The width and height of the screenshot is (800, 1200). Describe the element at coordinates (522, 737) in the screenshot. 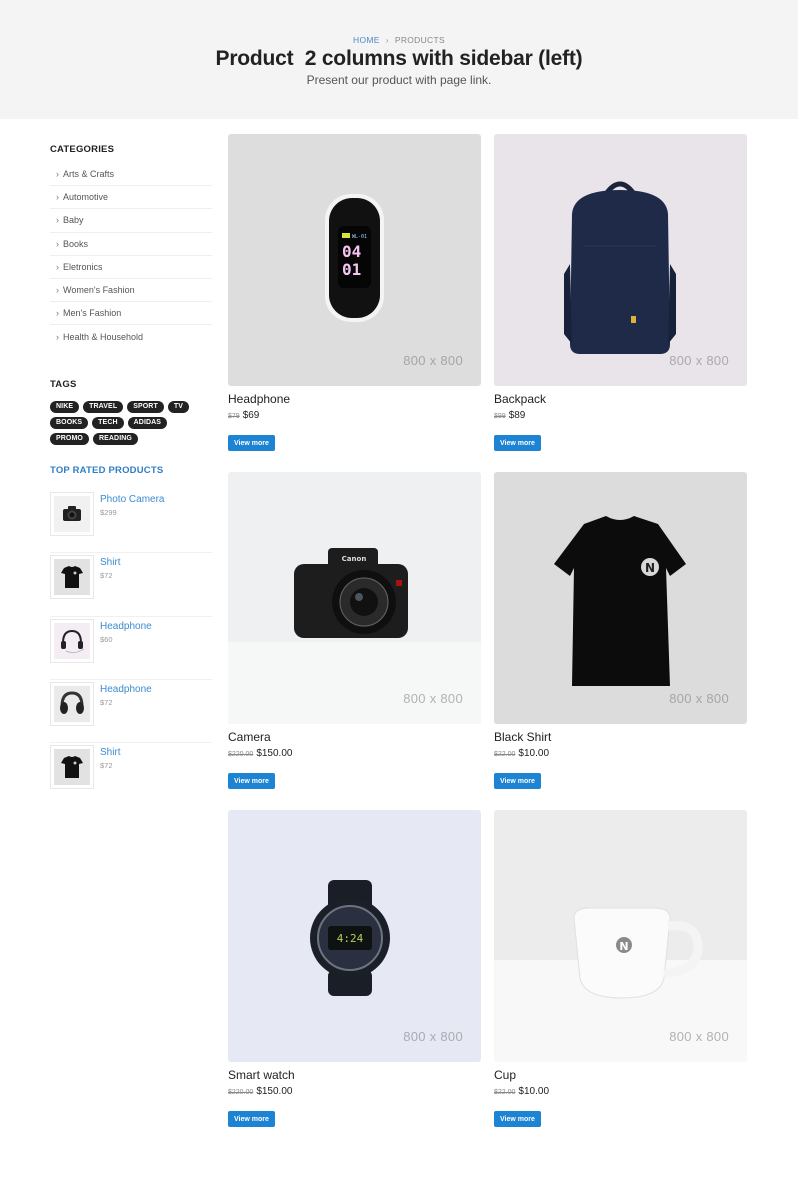

I see `product-name: Black Shirt` at that location.